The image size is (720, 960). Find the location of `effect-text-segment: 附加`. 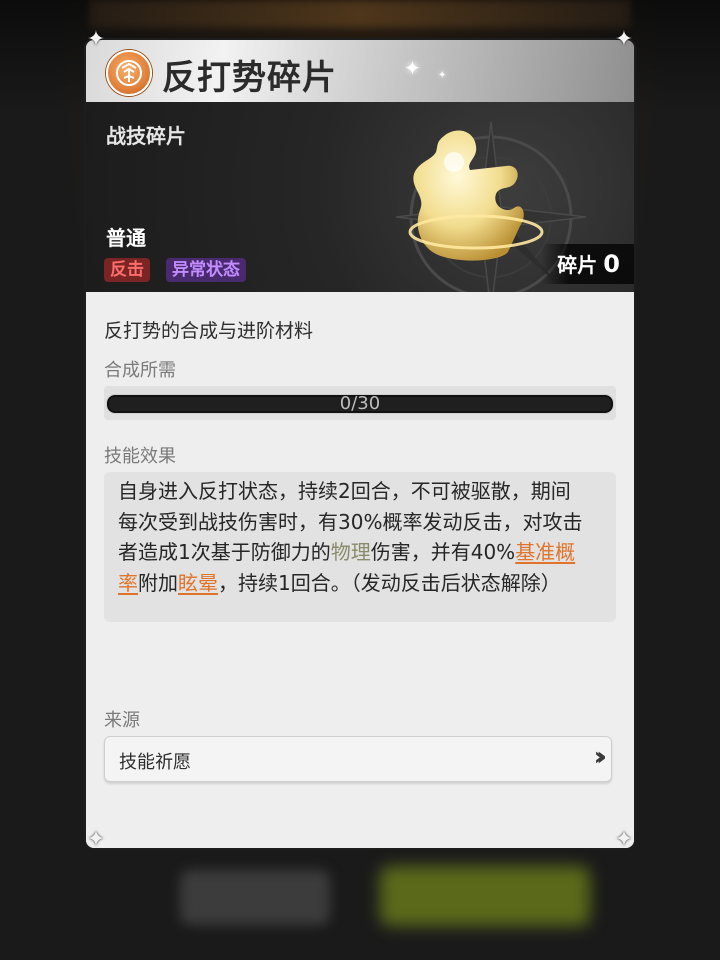

effect-text-segment: 附加 is located at coordinates (158, 582).